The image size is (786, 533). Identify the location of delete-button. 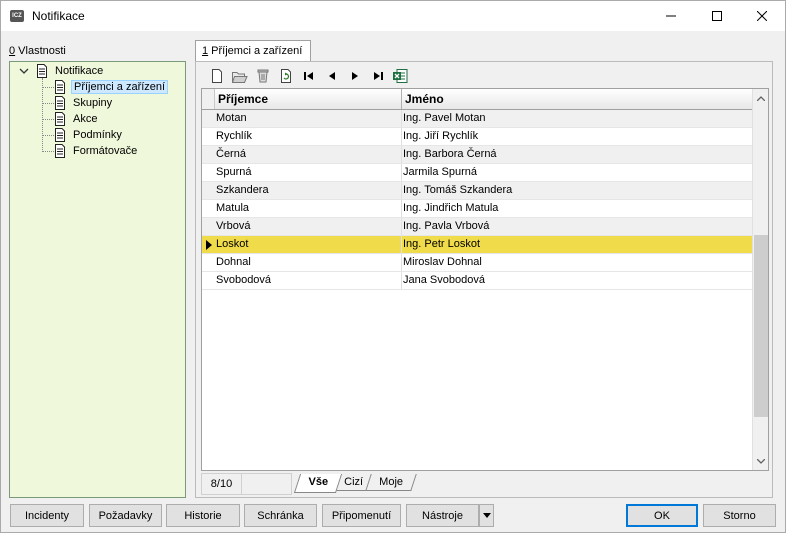
(262, 76).